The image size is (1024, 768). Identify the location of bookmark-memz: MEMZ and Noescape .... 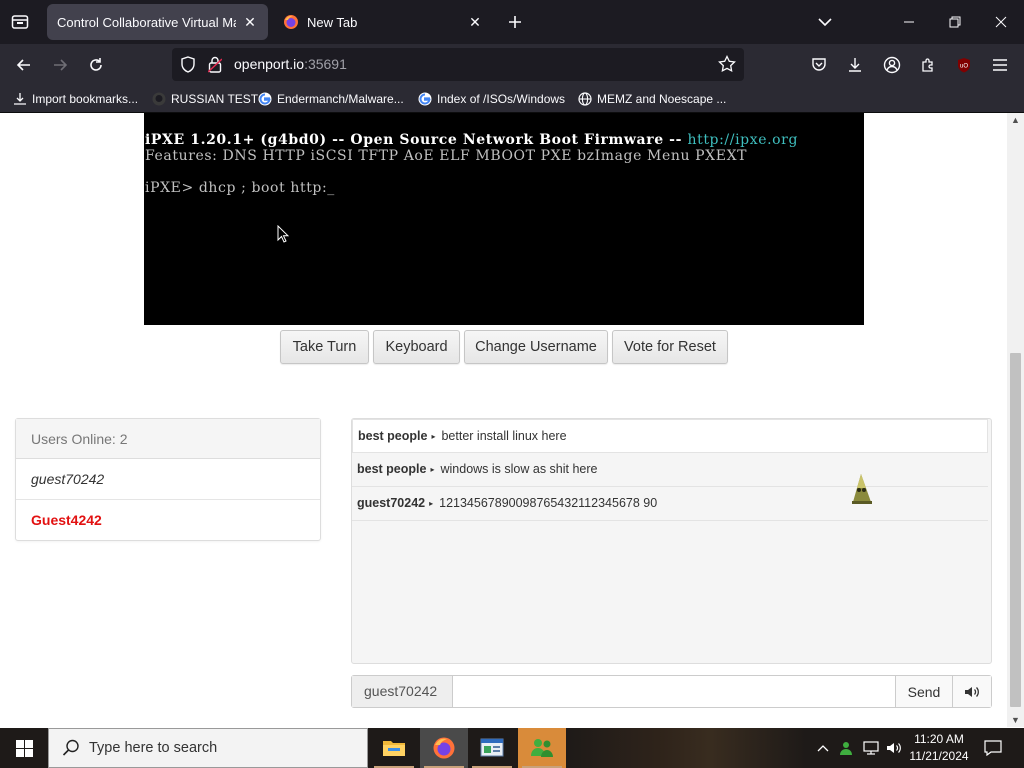
(651, 99).